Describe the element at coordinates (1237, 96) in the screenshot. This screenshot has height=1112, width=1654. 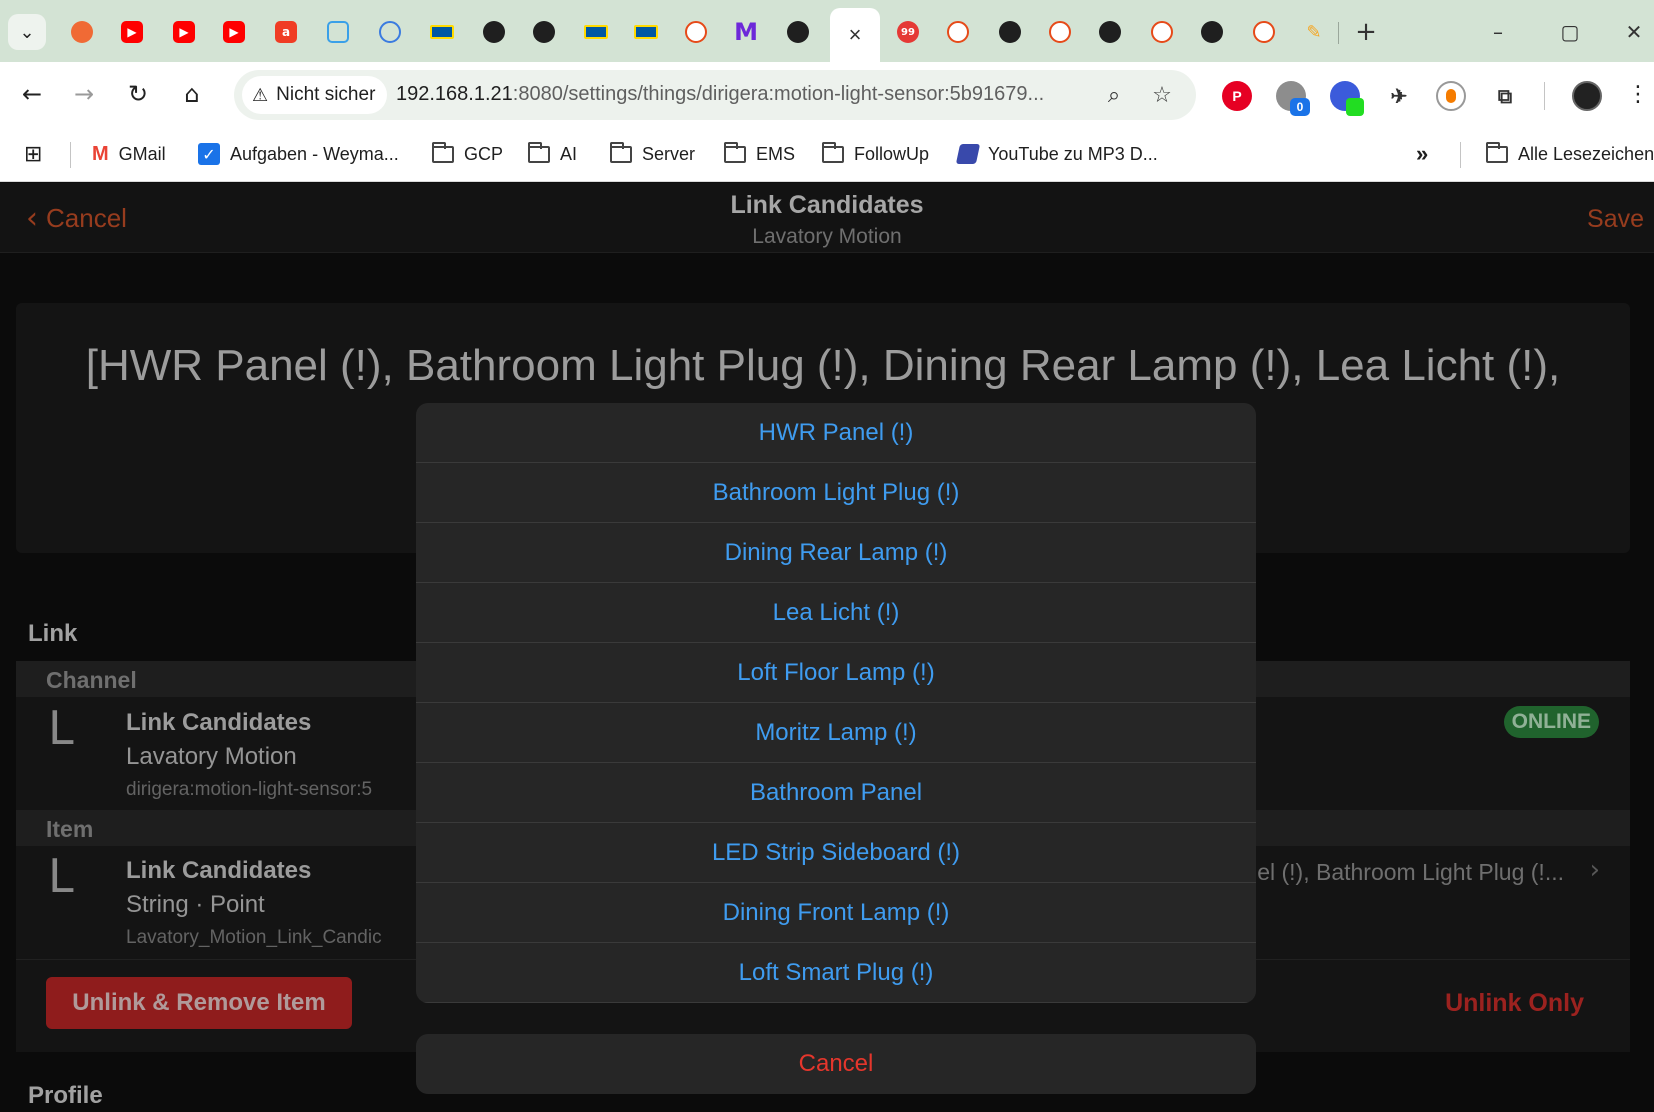
I see `pinterest-icon: P` at that location.